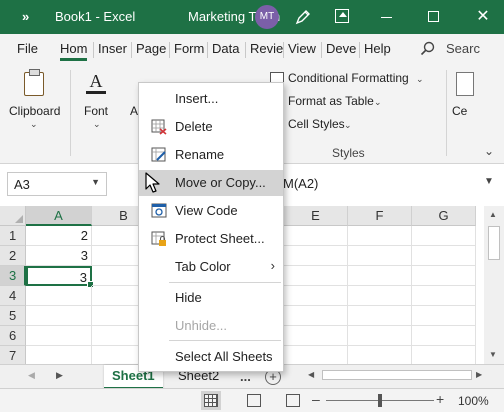 Image resolution: width=504 pixels, height=412 pixels. Describe the element at coordinates (316, 316) in the screenshot. I see `cell-e5` at that location.